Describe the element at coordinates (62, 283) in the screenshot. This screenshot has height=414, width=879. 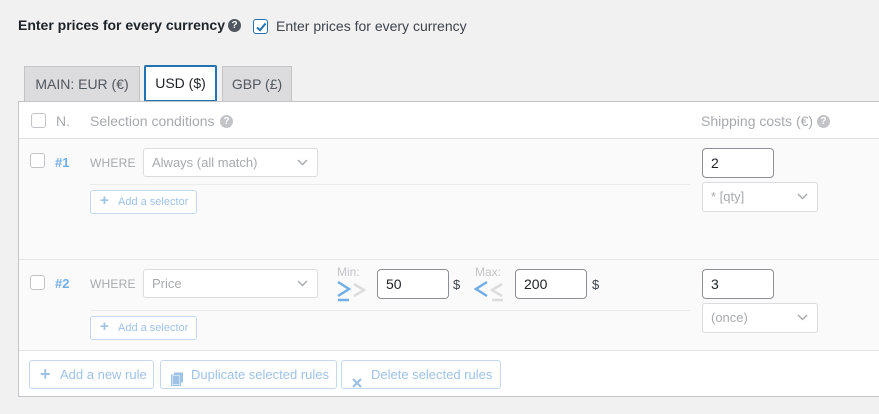
I see `rule-number: #2` at that location.